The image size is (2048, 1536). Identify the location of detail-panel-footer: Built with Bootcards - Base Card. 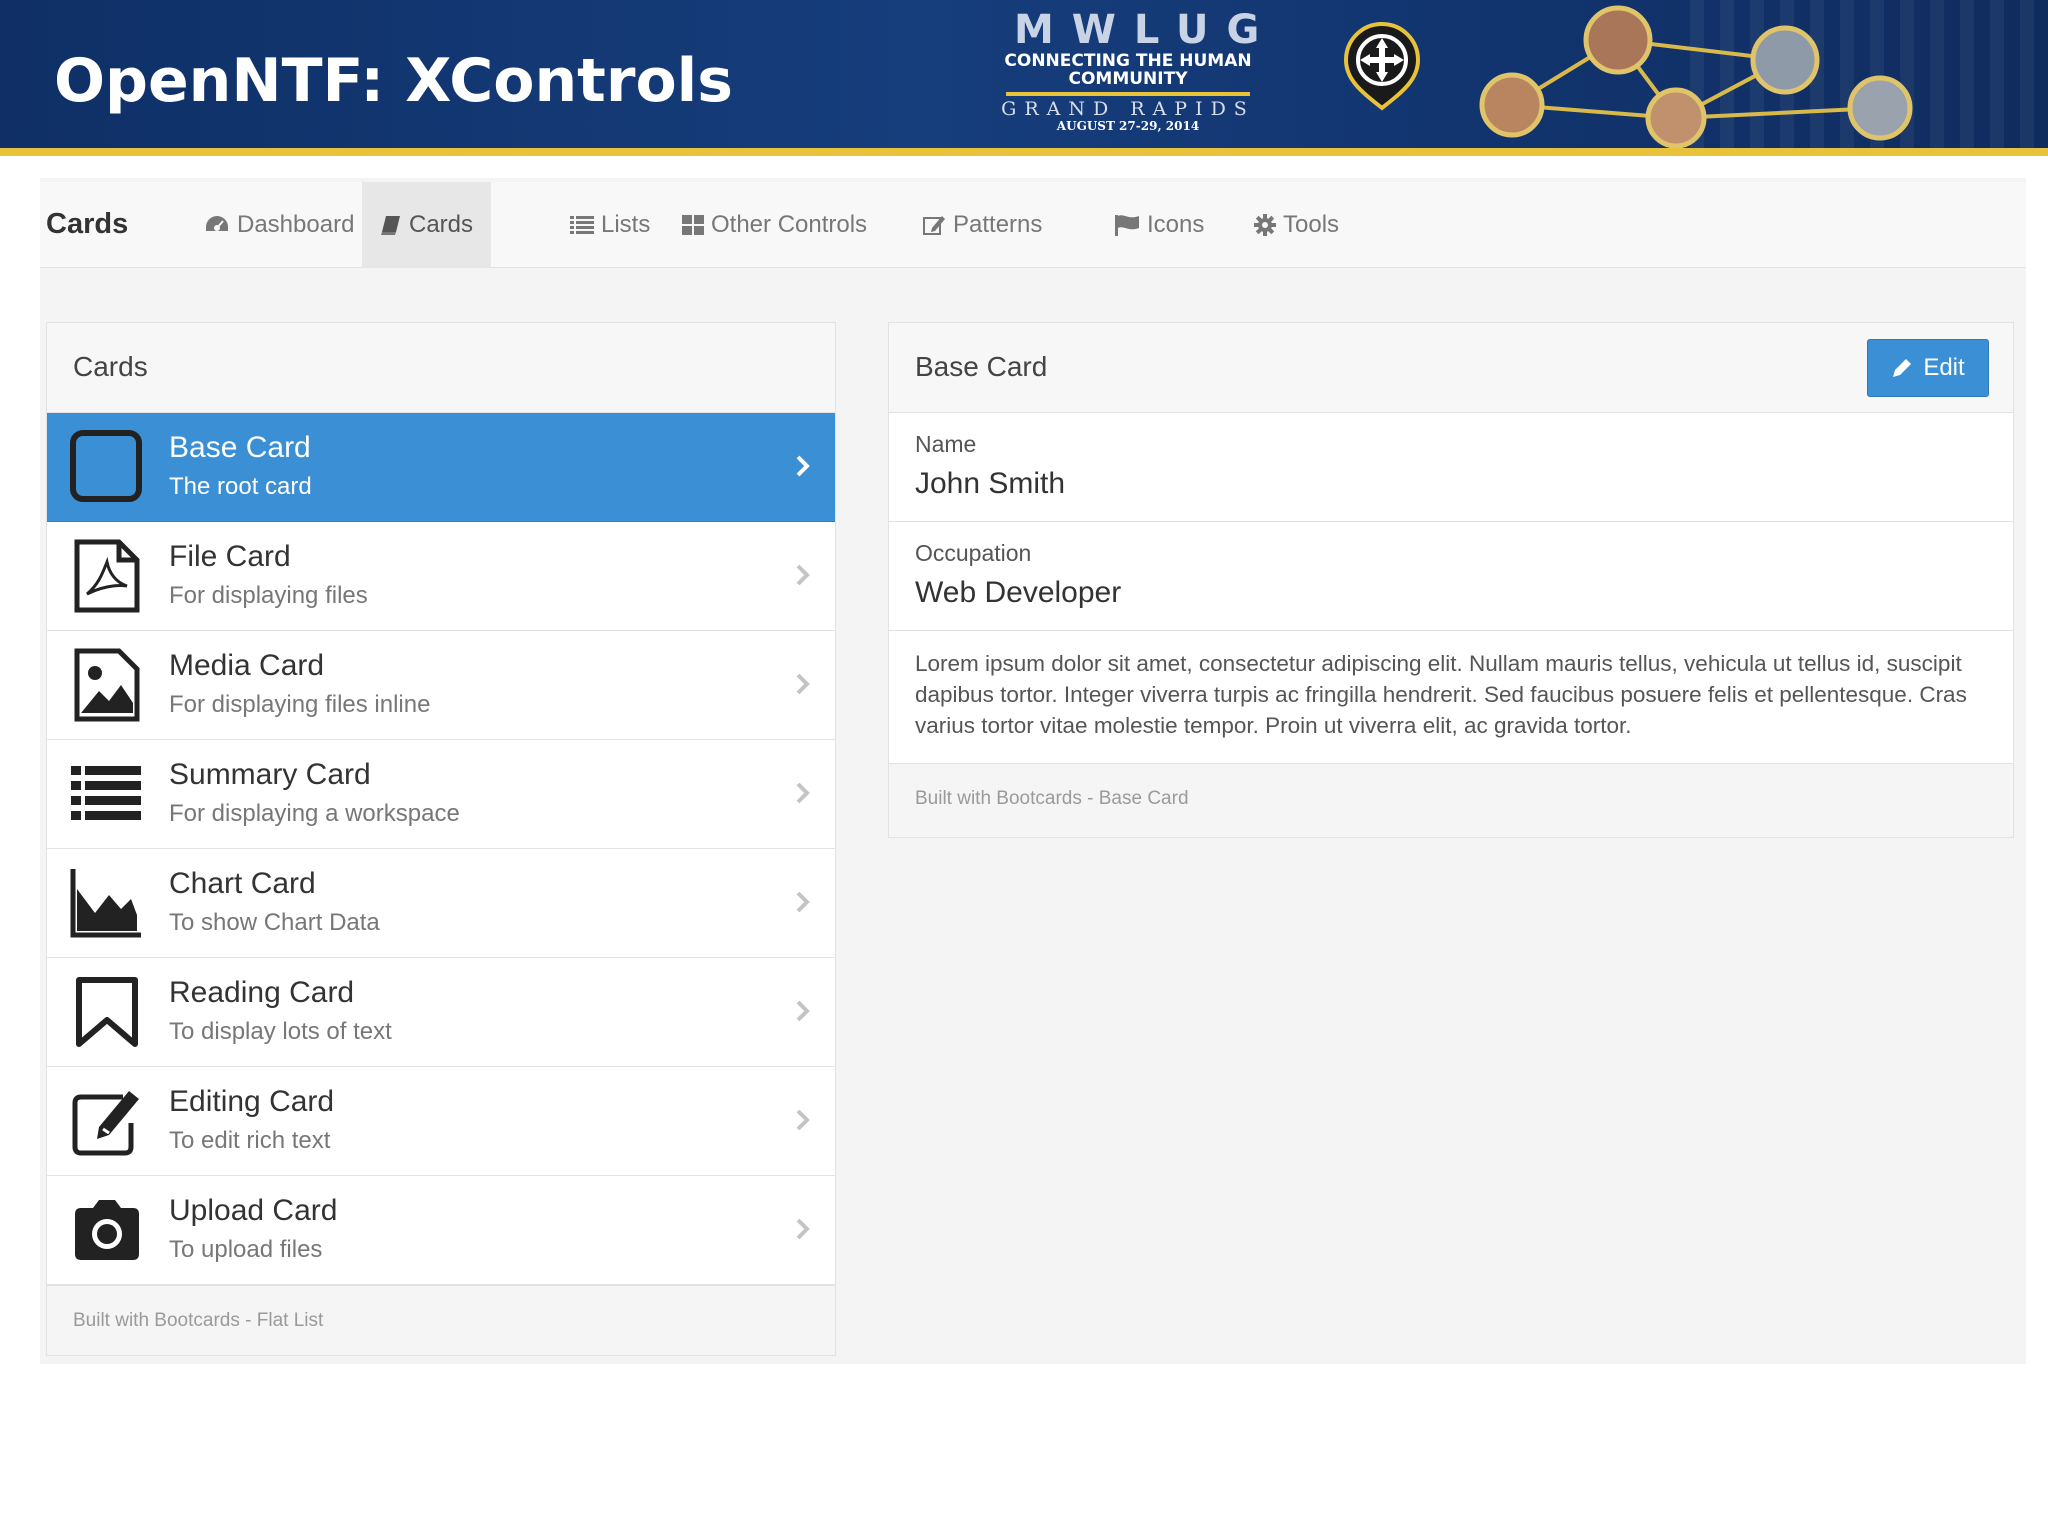
(1451, 800).